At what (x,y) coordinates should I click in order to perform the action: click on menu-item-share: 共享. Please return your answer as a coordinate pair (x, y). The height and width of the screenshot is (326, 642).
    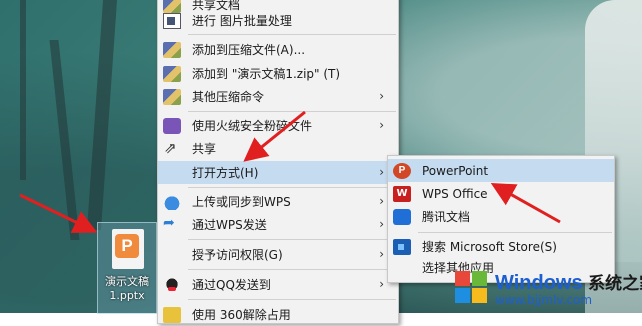
    Looking at the image, I should click on (278, 148).